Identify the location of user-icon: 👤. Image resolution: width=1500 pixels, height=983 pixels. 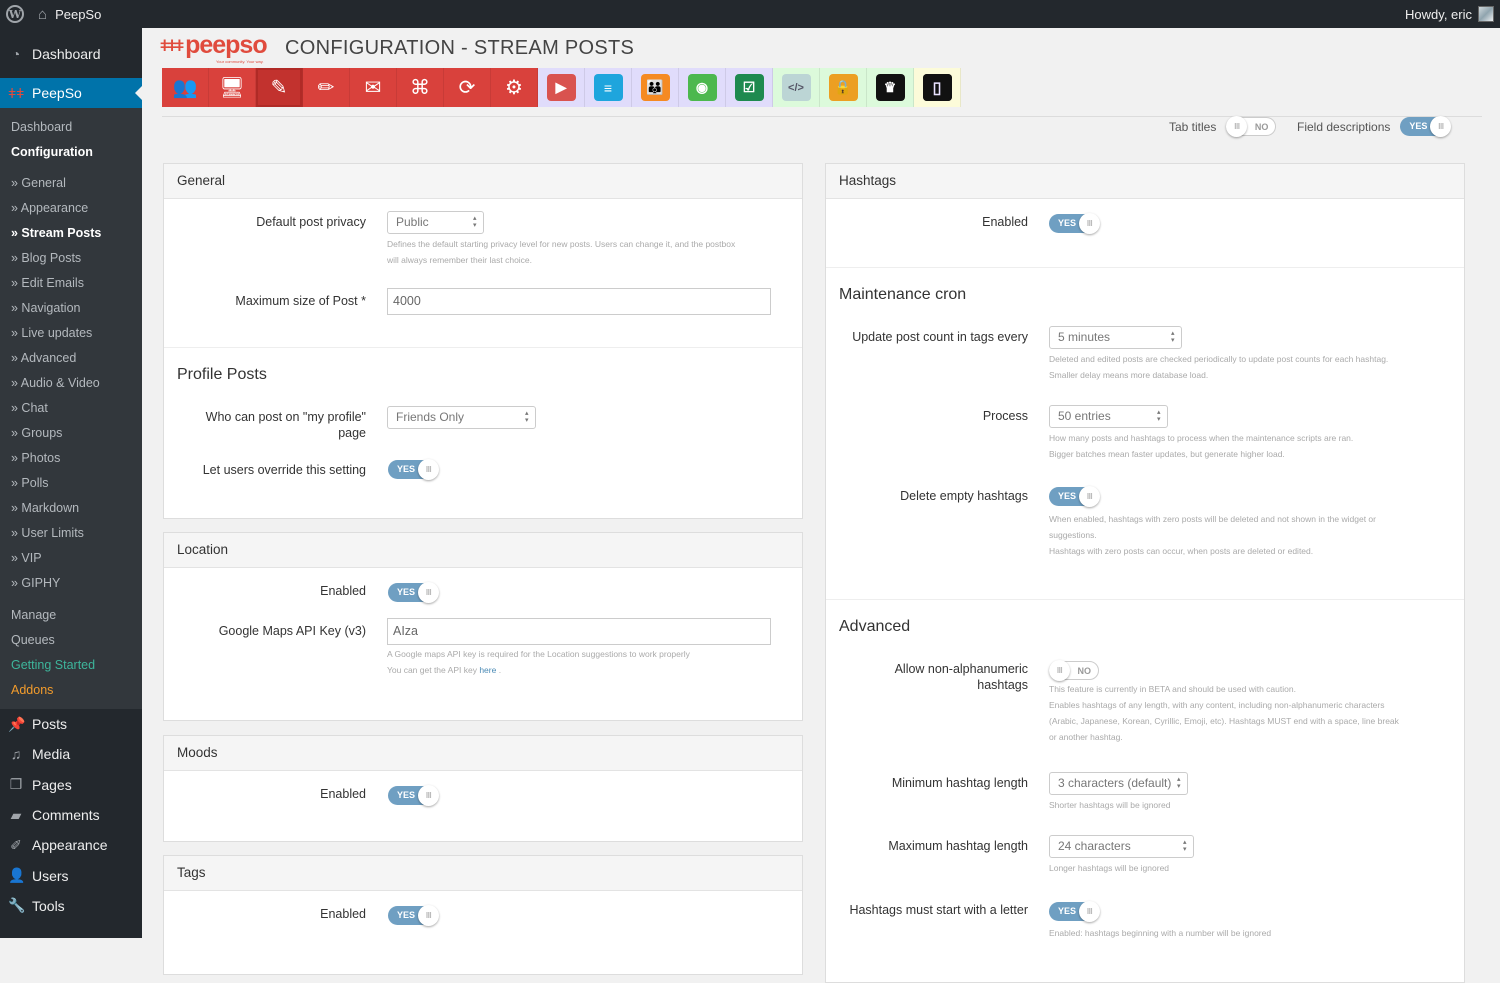
(17, 875).